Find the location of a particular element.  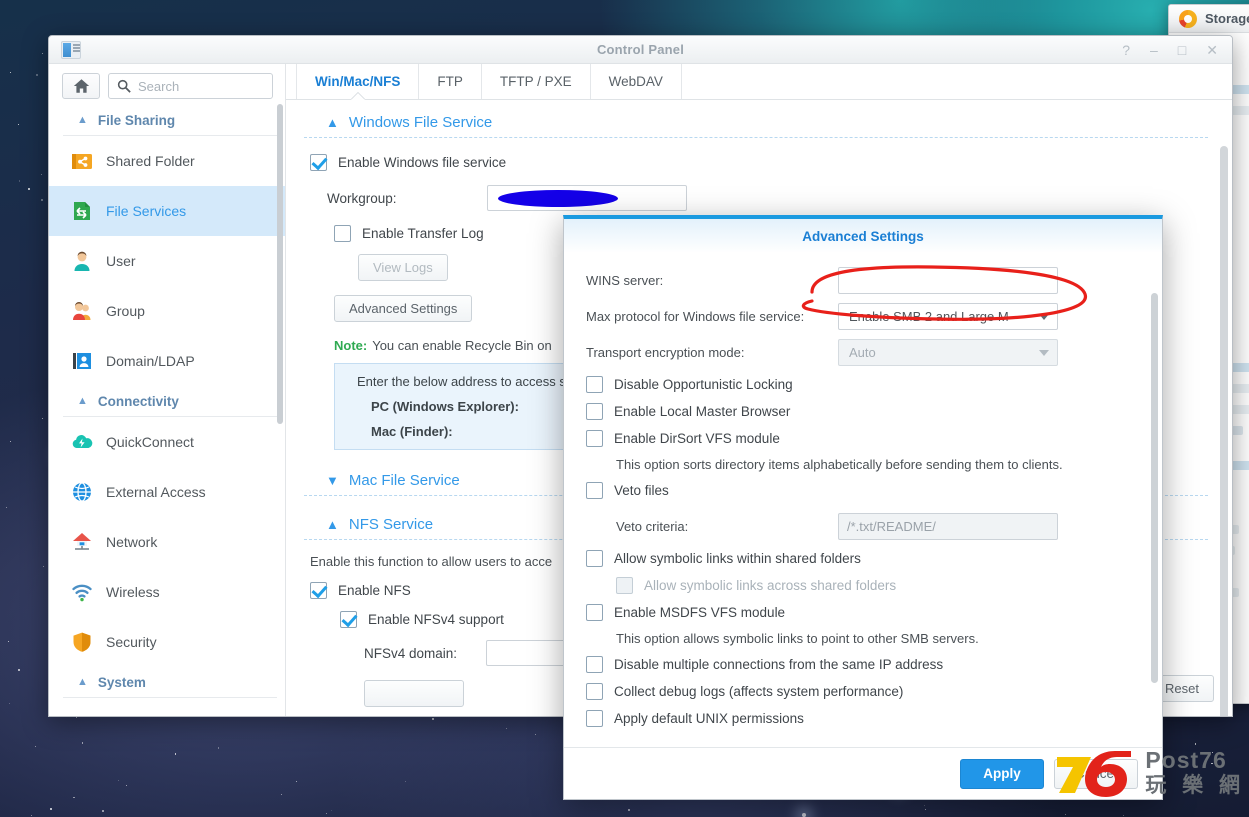

transport-encryption-row: Transport encryption mode: Auto is located at coordinates (863, 352).